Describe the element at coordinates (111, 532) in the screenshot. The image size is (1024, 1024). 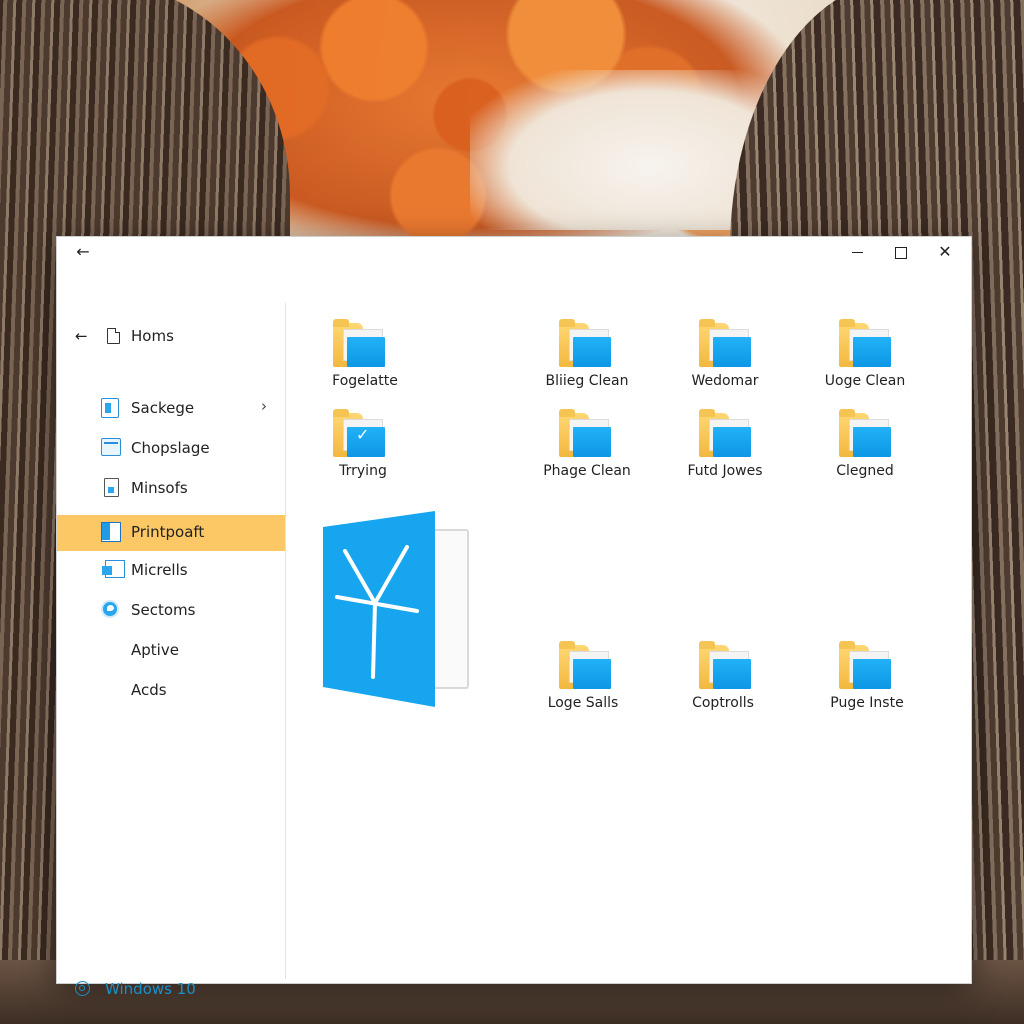
I see `selected-panel-icon` at that location.